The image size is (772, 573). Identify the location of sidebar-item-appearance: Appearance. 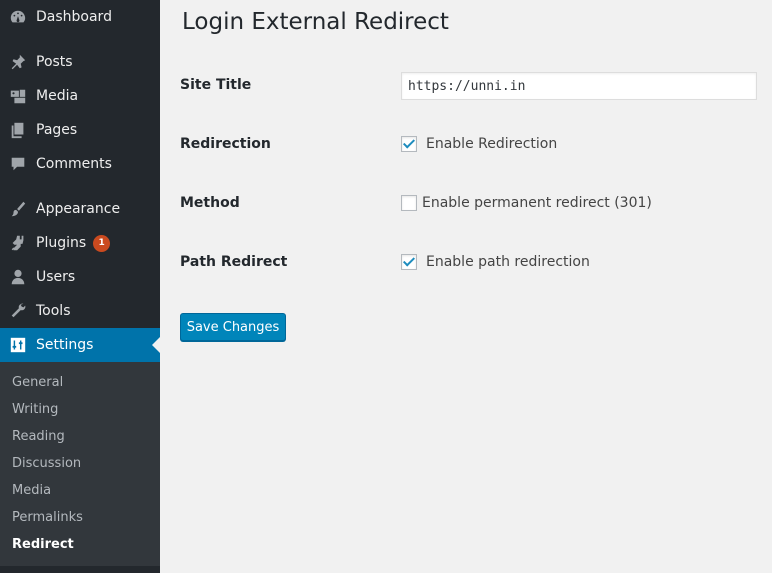
(80, 209).